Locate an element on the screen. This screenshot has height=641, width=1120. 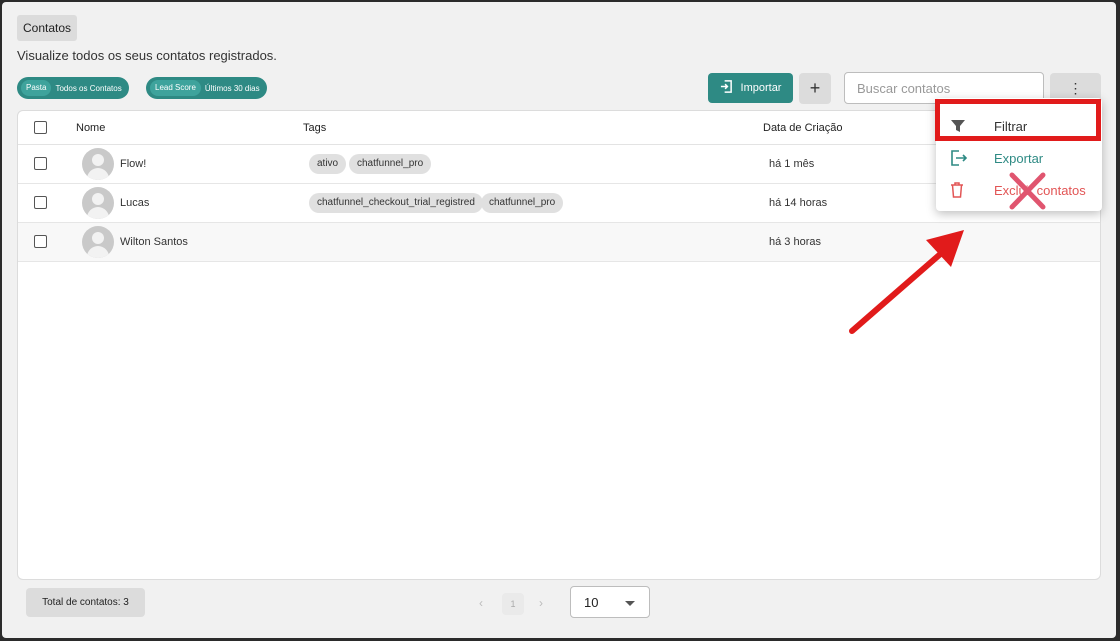
menu-item-delete: Excluir contatos is located at coordinates (1019, 190).